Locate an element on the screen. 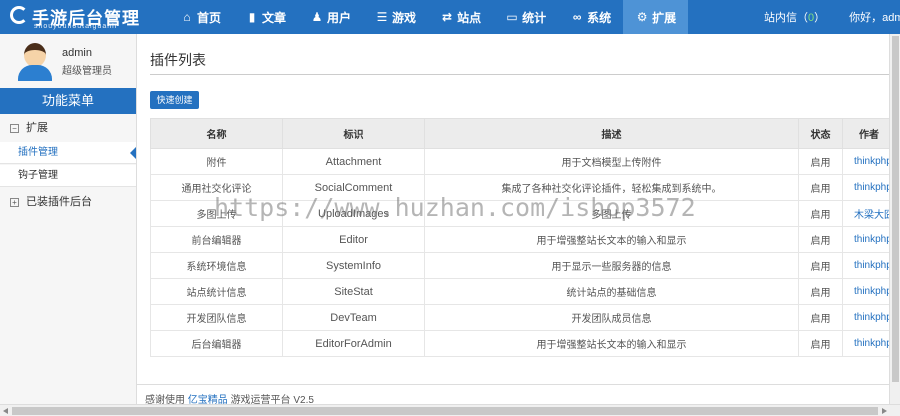 This screenshot has height=416, width=900. cell-name: 系统环境信息 is located at coordinates (216, 265).